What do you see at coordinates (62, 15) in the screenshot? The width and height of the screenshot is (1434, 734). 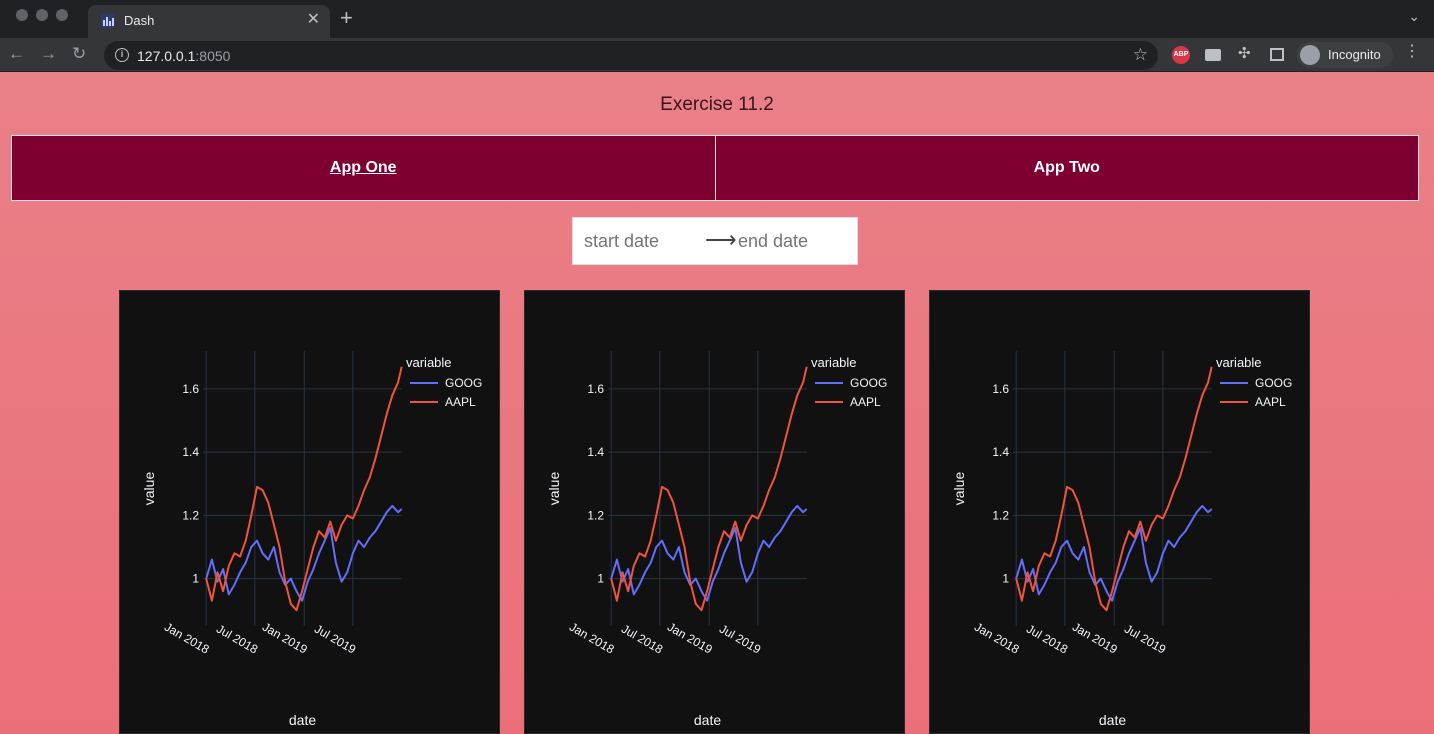 I see `maximize-window-icon` at bounding box center [62, 15].